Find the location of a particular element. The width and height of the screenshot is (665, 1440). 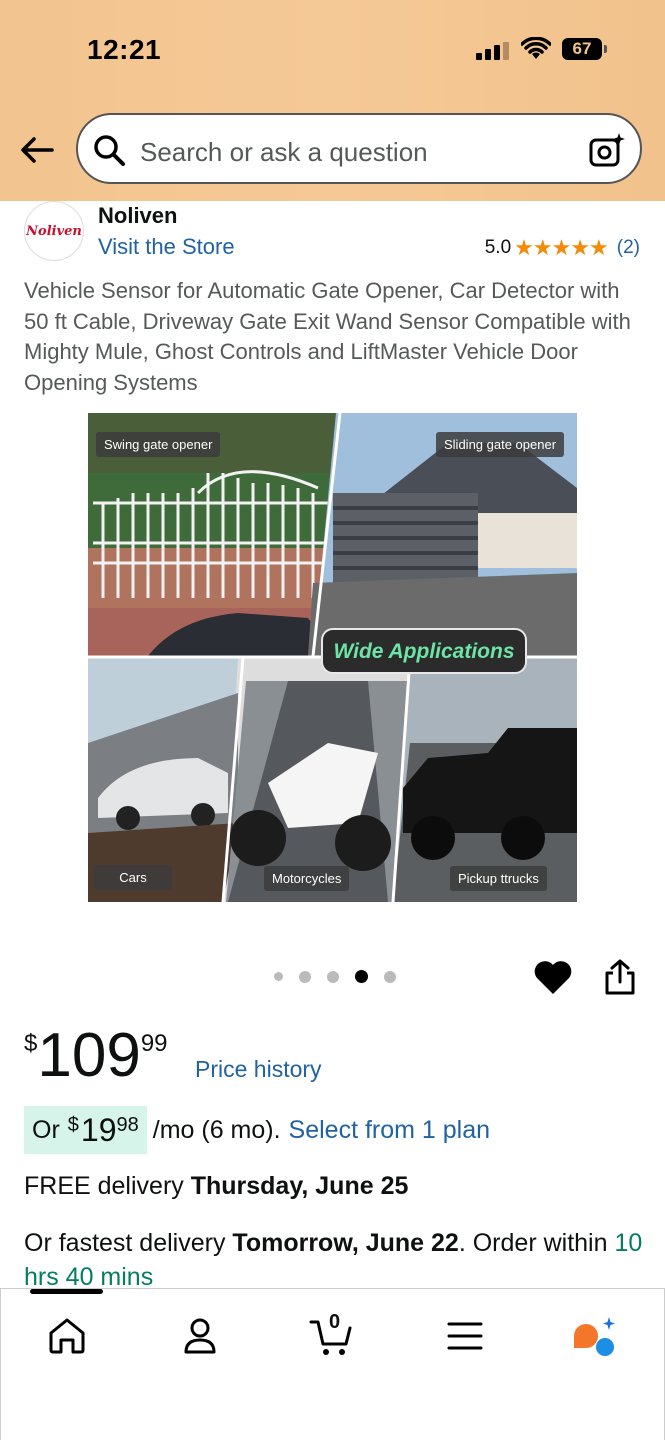

home-icon is located at coordinates (67, 1336).